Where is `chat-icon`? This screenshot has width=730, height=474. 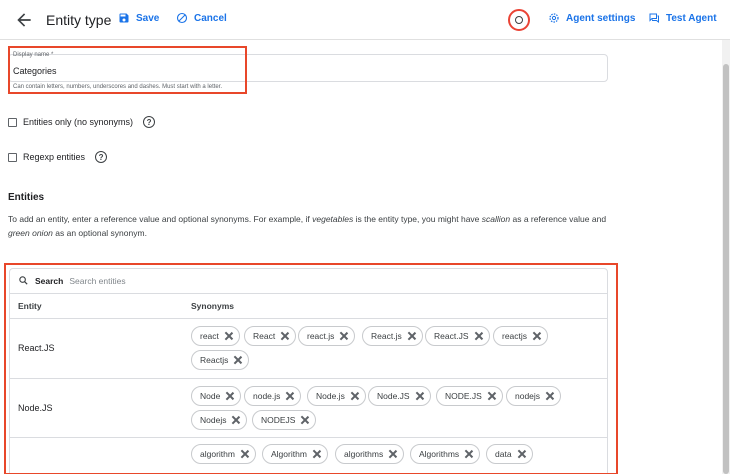
chat-icon is located at coordinates (654, 18).